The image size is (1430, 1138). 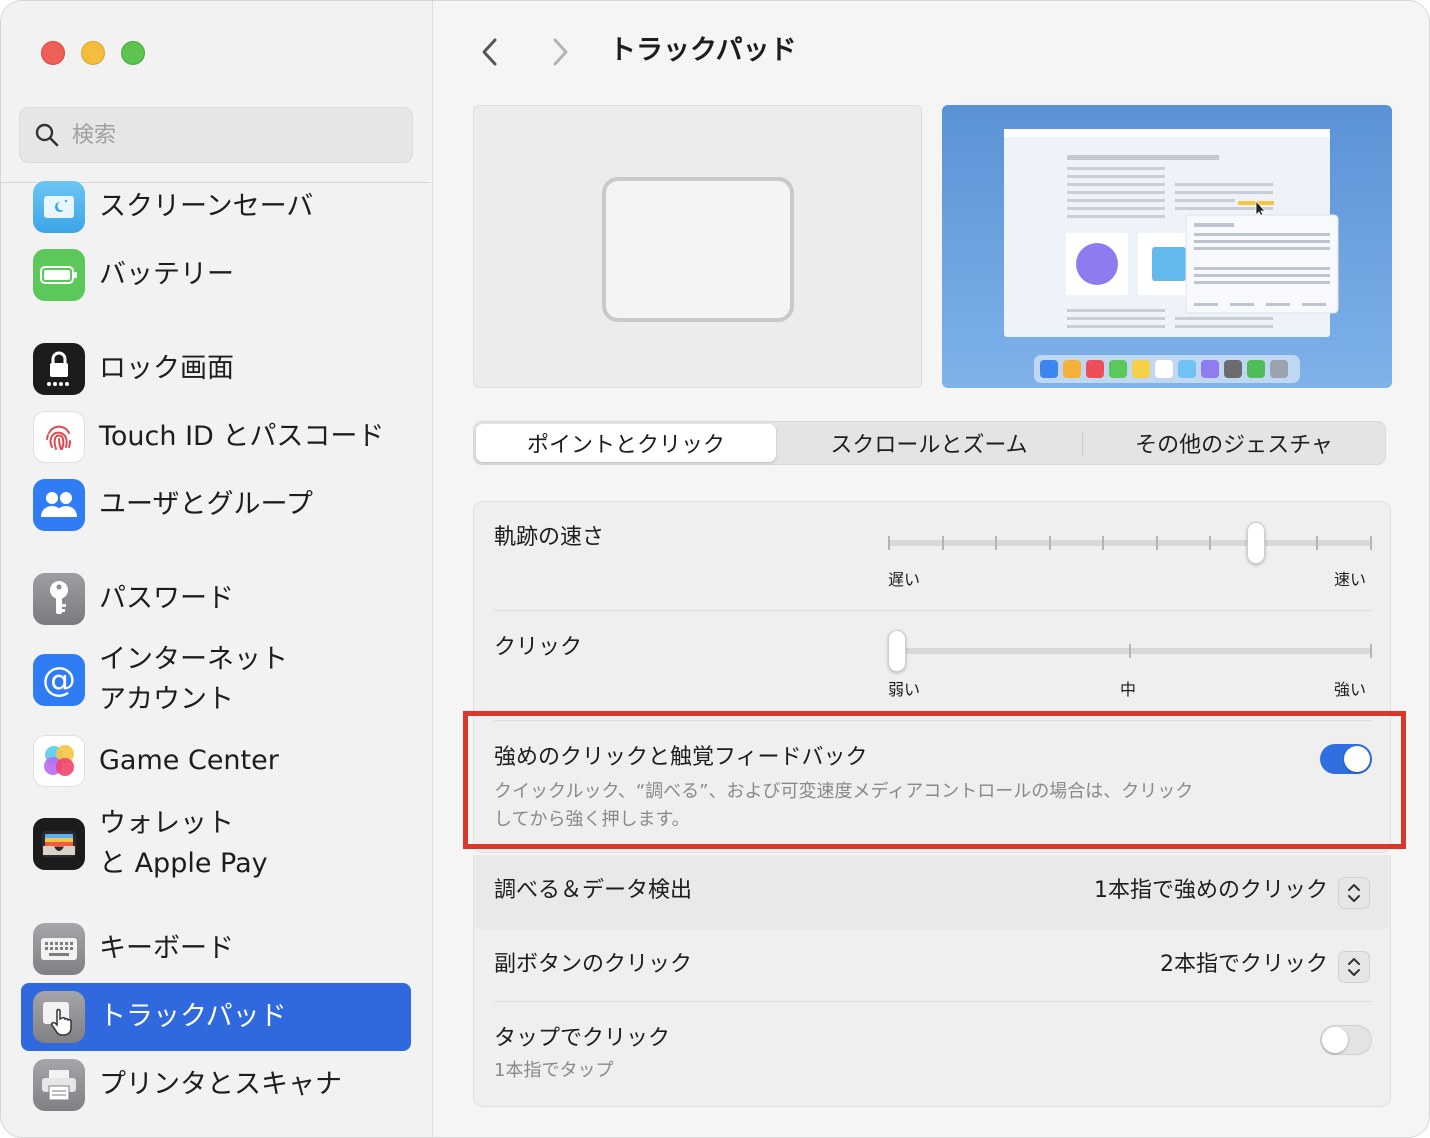 I want to click on click-mid-label: 中, so click(x=1128, y=689).